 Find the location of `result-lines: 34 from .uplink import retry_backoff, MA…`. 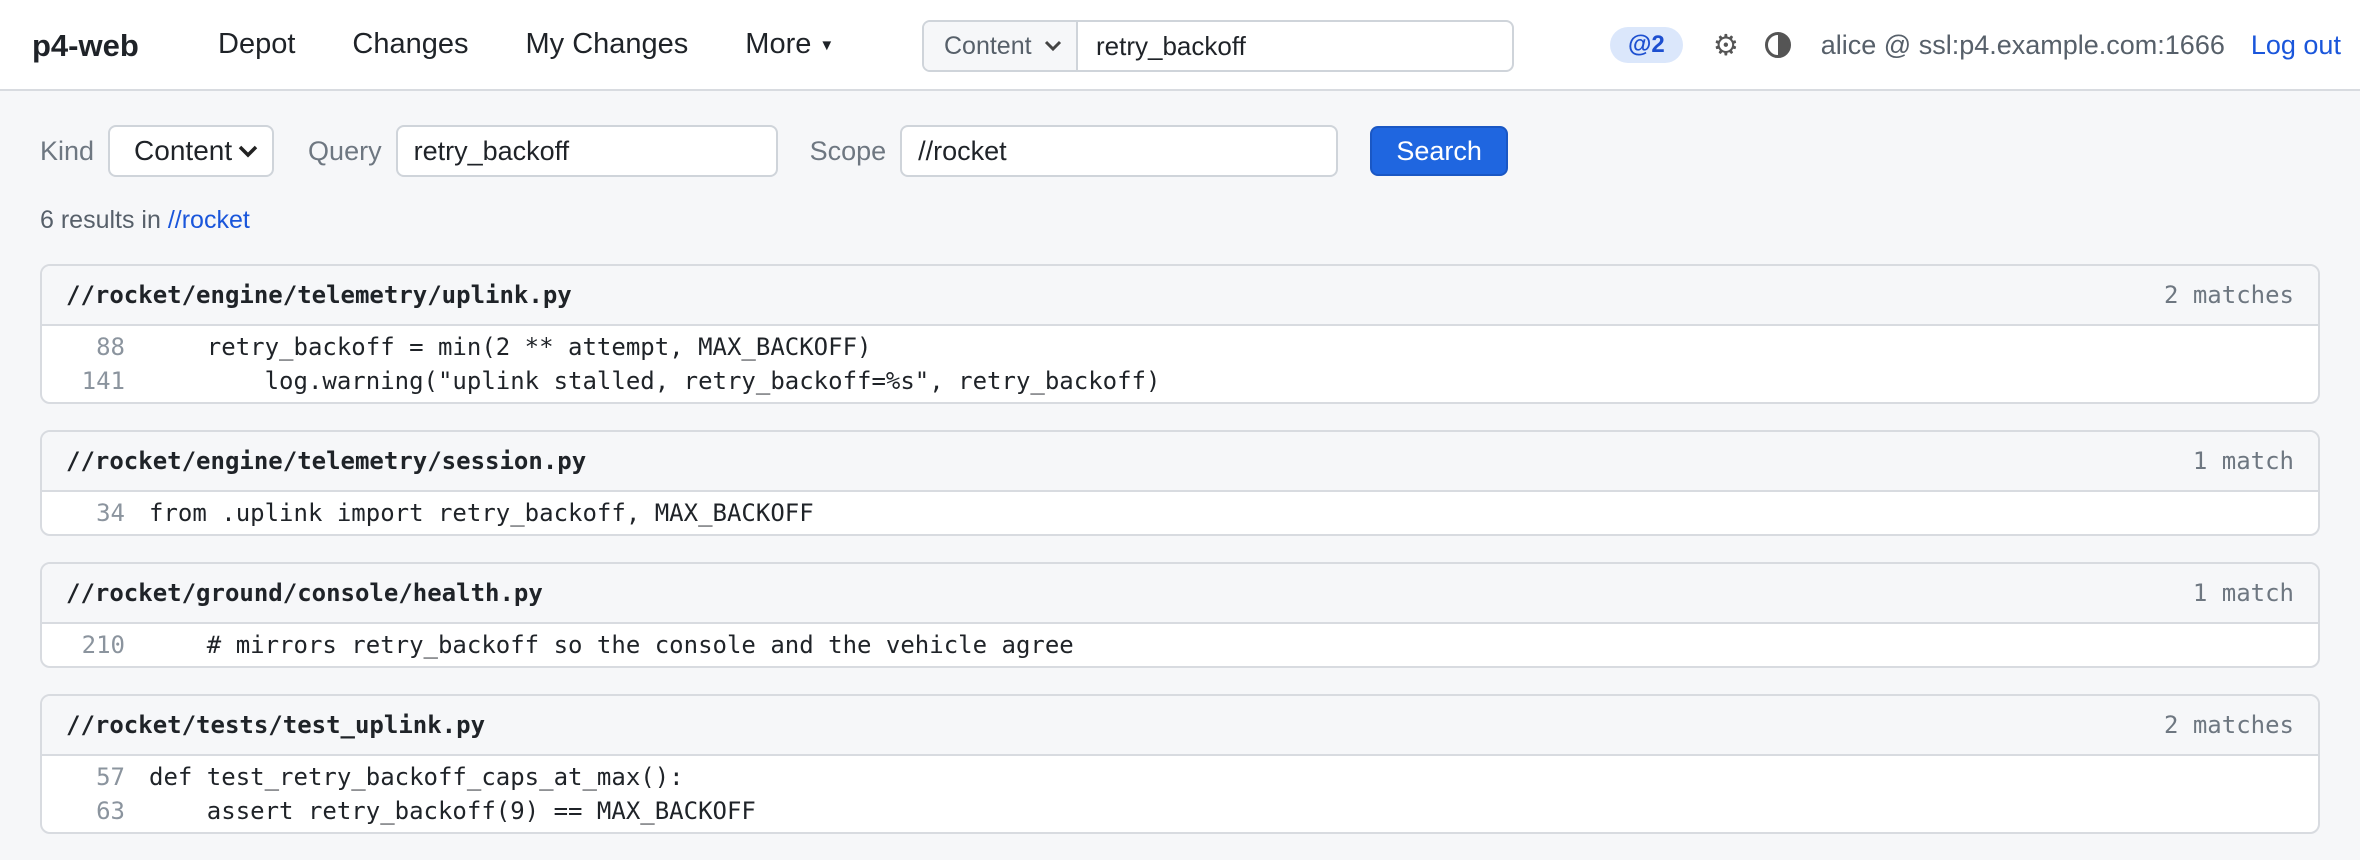

result-lines: 34 from .uplink import retry_backoff, MA… is located at coordinates (1180, 513).